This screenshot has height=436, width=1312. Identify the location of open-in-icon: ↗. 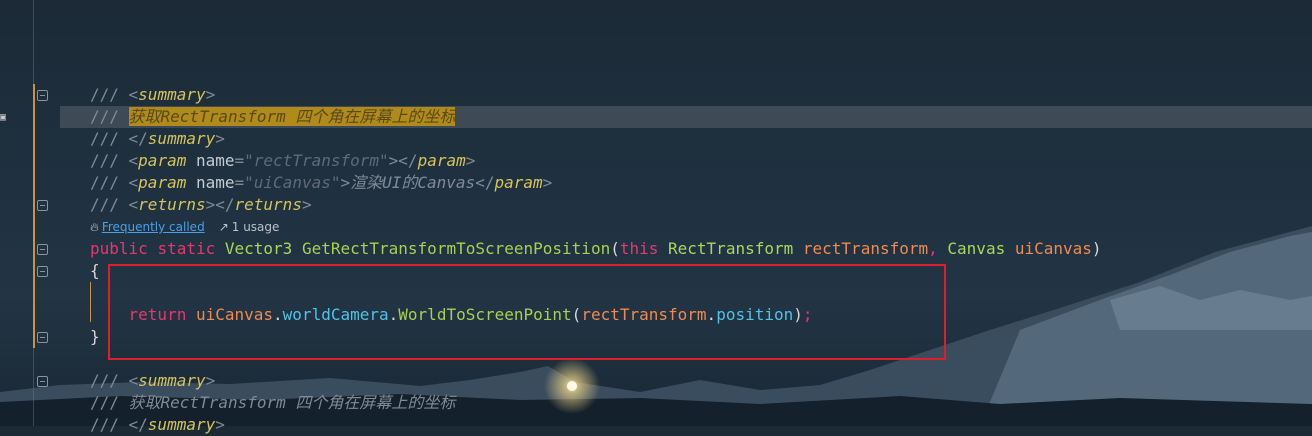
(224, 227).